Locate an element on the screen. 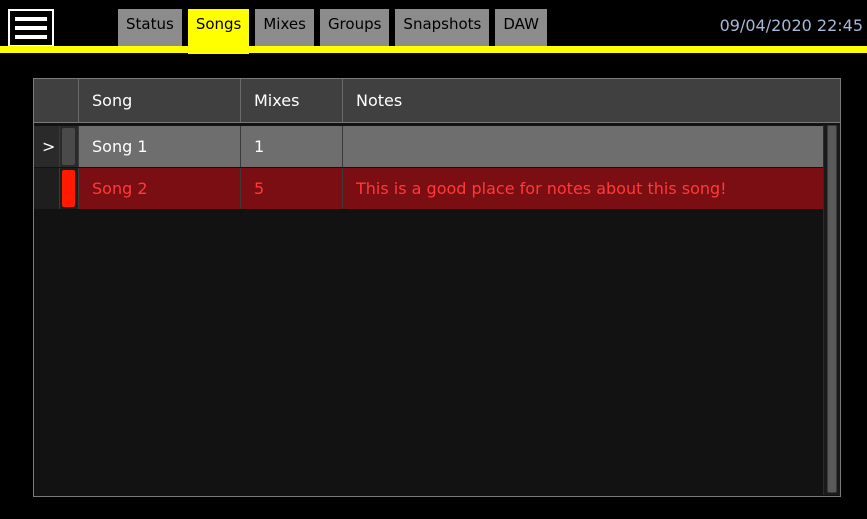 The height and width of the screenshot is (519, 867). row-mixes-count: 5 is located at coordinates (292, 188).